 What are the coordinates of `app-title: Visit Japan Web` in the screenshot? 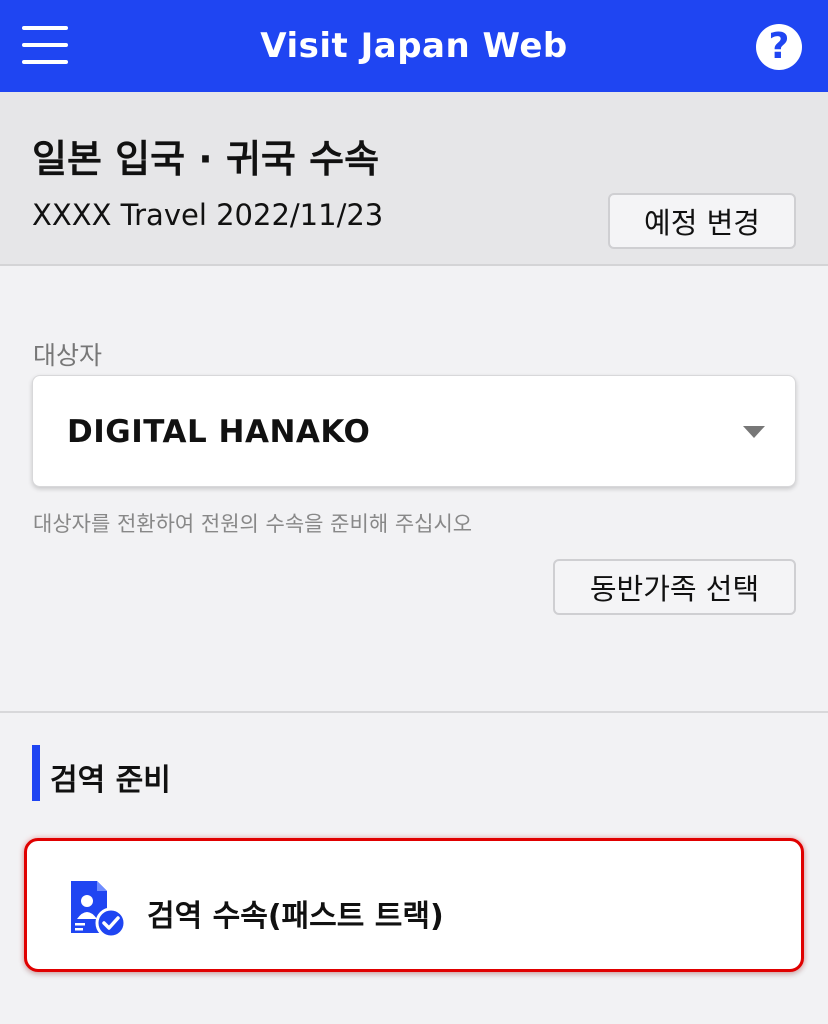 It's located at (414, 46).